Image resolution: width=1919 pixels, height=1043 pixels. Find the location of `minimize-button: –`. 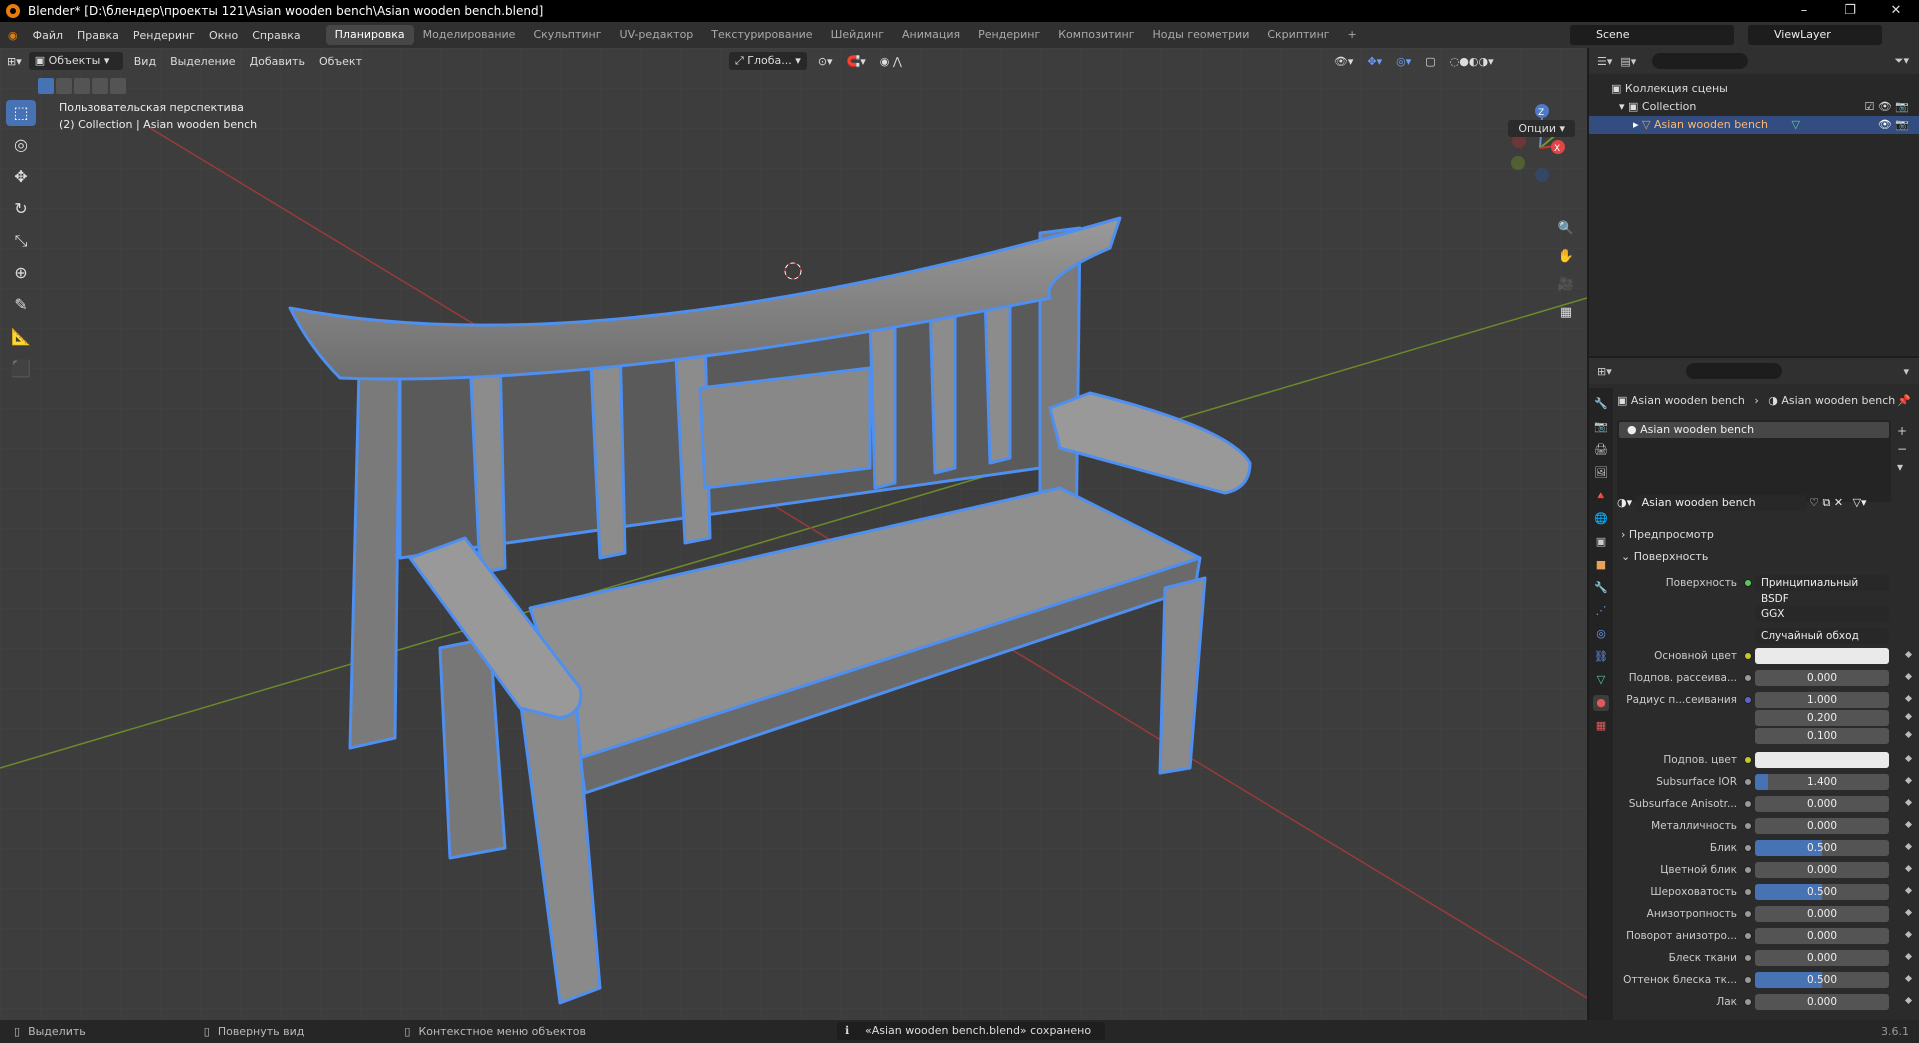

minimize-button: – is located at coordinates (1804, 11).